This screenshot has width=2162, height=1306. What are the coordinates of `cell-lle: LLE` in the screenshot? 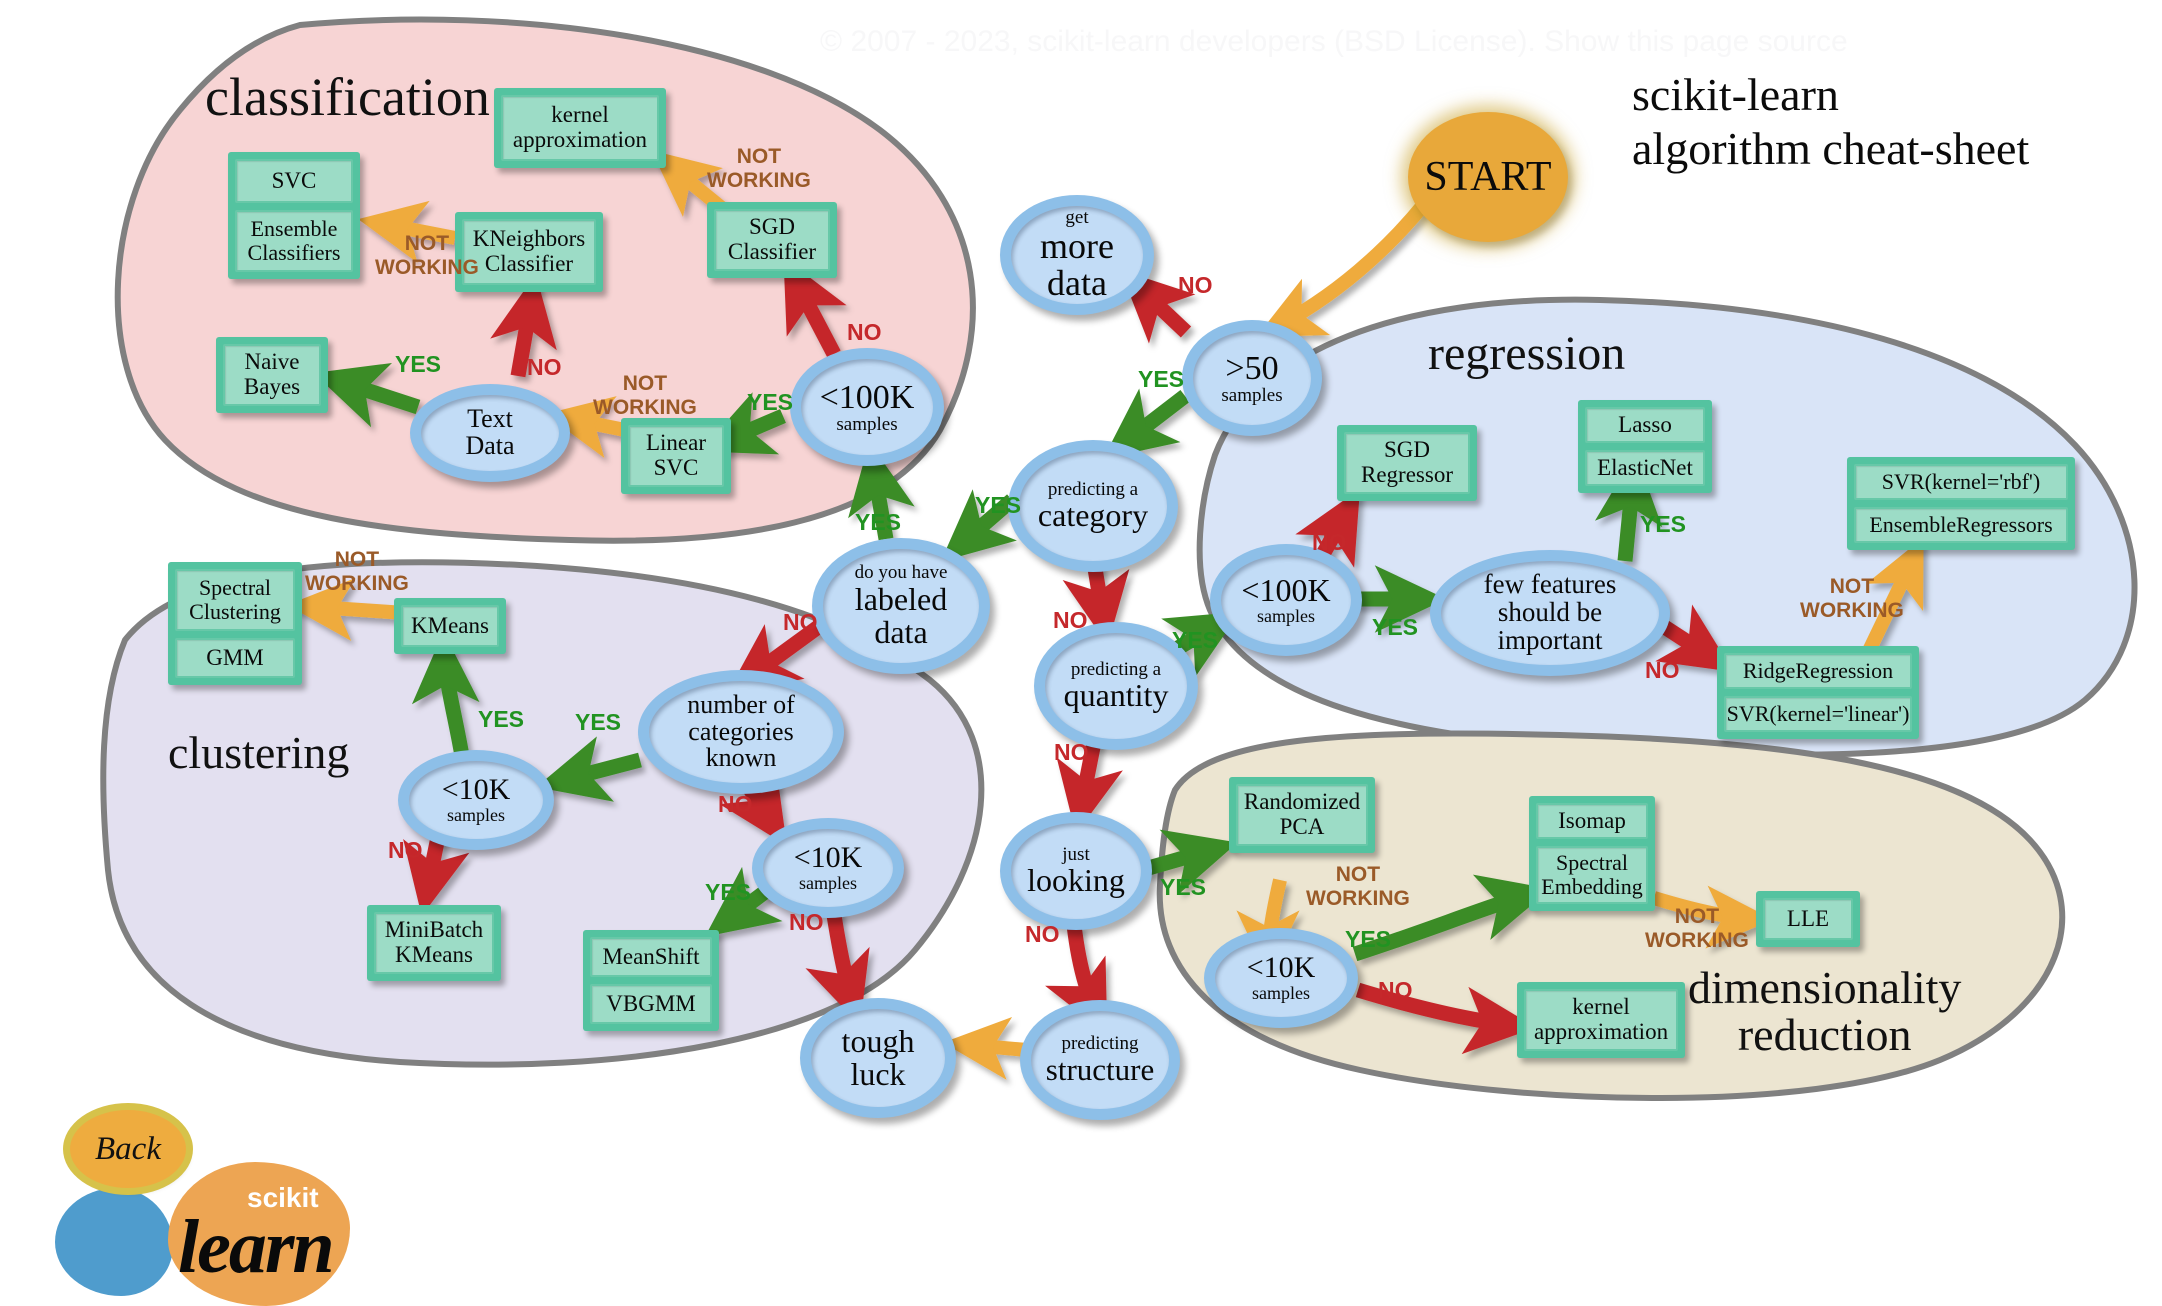 It's located at (1808, 919).